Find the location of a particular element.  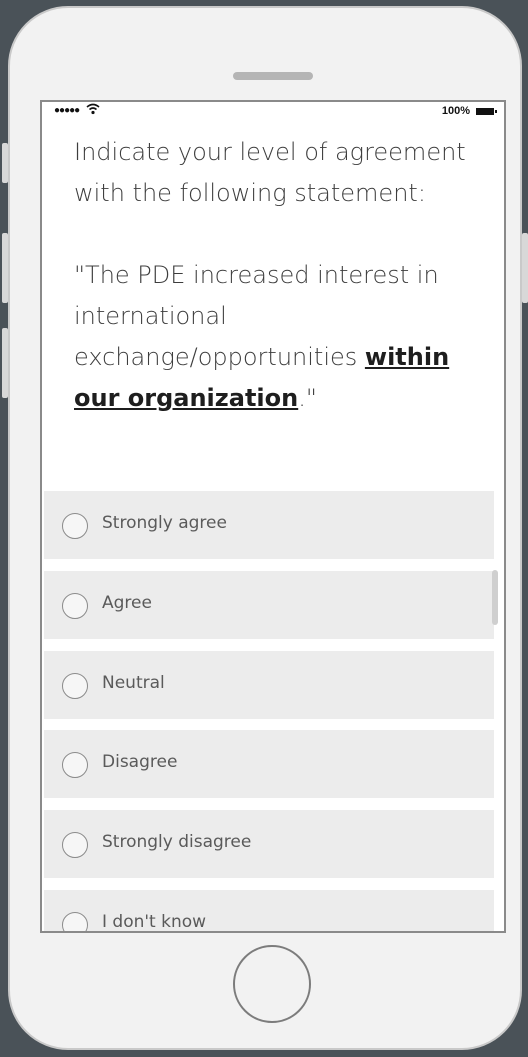

home-button is located at coordinates (272, 984).